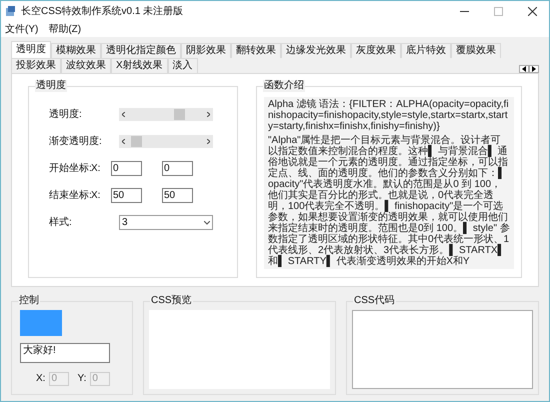  What do you see at coordinates (65, 353) in the screenshot?
I see `text-input: 大家好!` at bounding box center [65, 353].